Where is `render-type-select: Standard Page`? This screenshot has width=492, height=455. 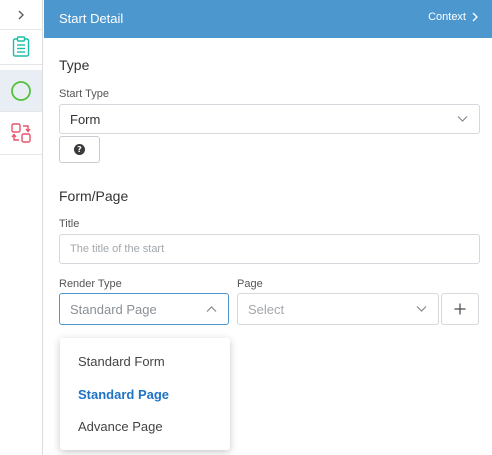
render-type-select: Standard Page is located at coordinates (144, 309).